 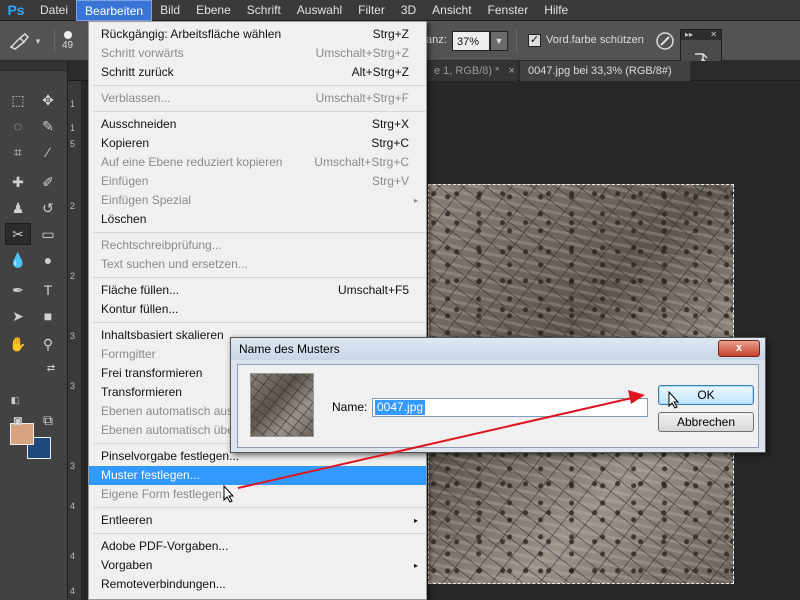 What do you see at coordinates (48, 420) in the screenshot?
I see `screen-mode-icon: ⧉` at bounding box center [48, 420].